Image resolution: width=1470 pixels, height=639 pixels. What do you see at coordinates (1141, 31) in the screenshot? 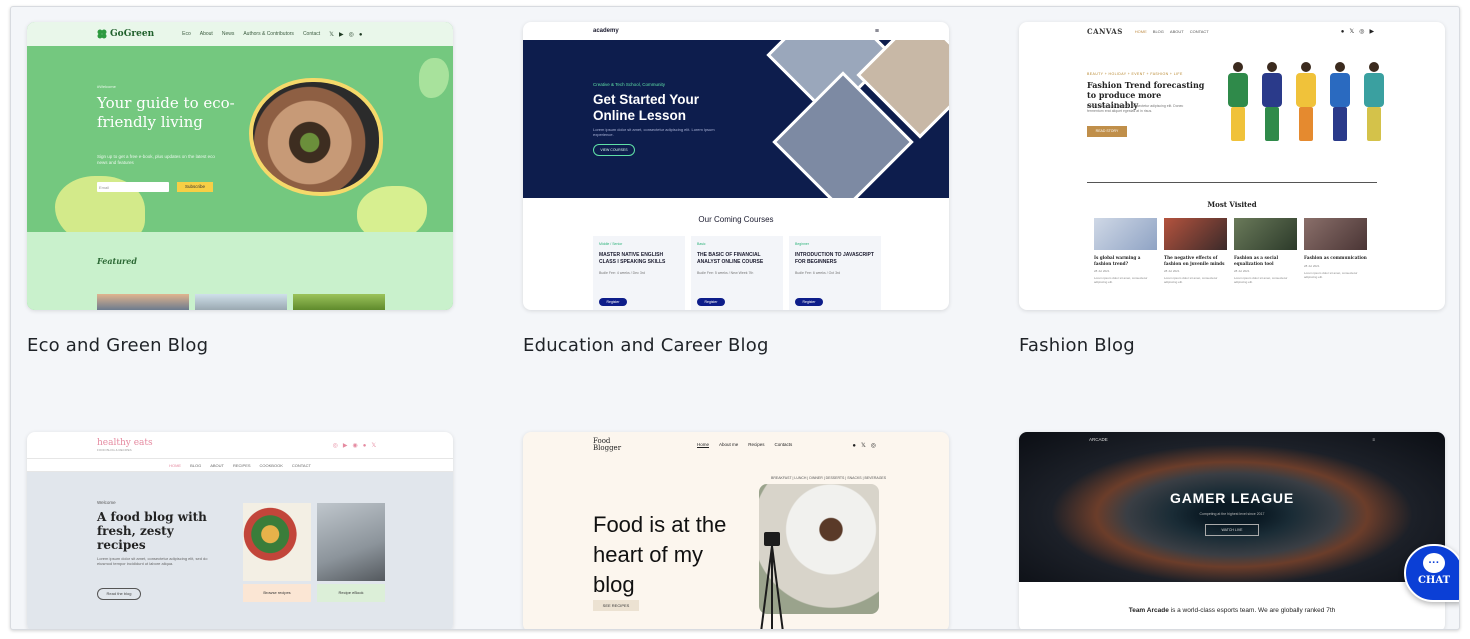
I see `fashion-nav-item: HOME` at bounding box center [1141, 31].